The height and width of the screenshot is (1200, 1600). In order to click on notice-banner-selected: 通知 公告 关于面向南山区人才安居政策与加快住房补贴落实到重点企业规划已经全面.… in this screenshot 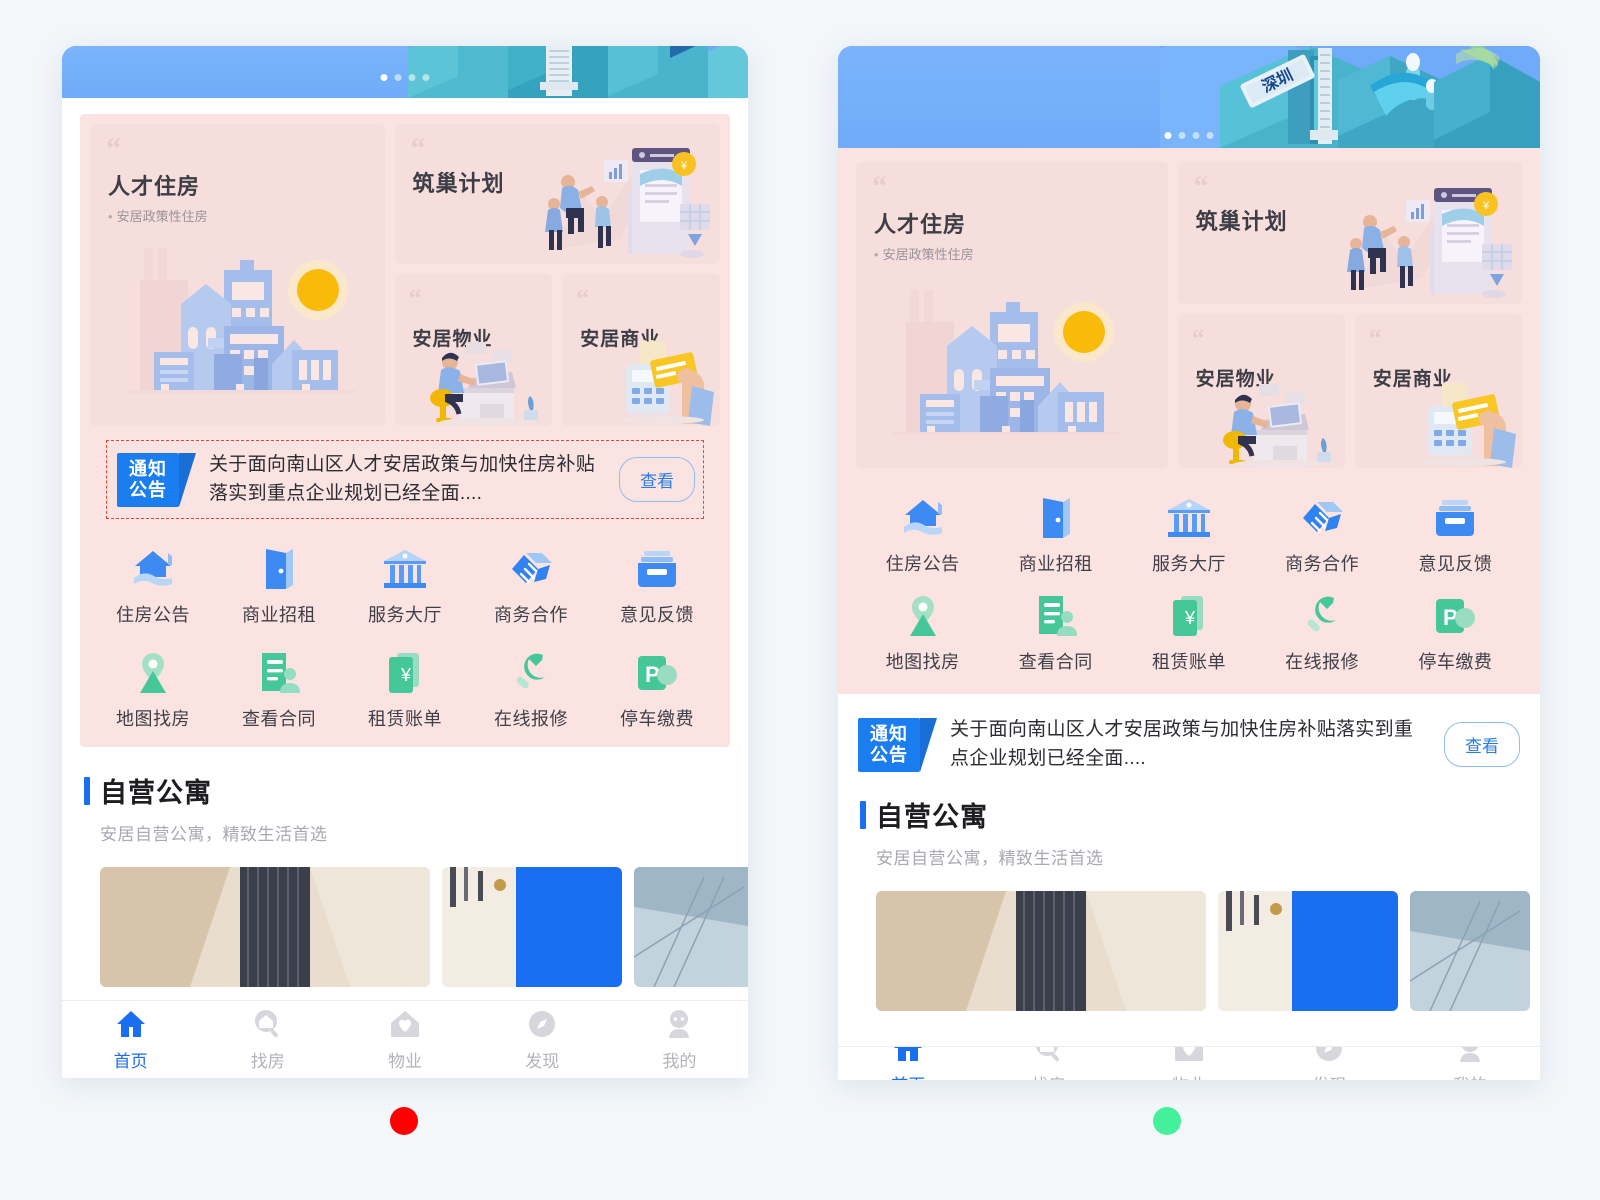, I will do `click(405, 479)`.